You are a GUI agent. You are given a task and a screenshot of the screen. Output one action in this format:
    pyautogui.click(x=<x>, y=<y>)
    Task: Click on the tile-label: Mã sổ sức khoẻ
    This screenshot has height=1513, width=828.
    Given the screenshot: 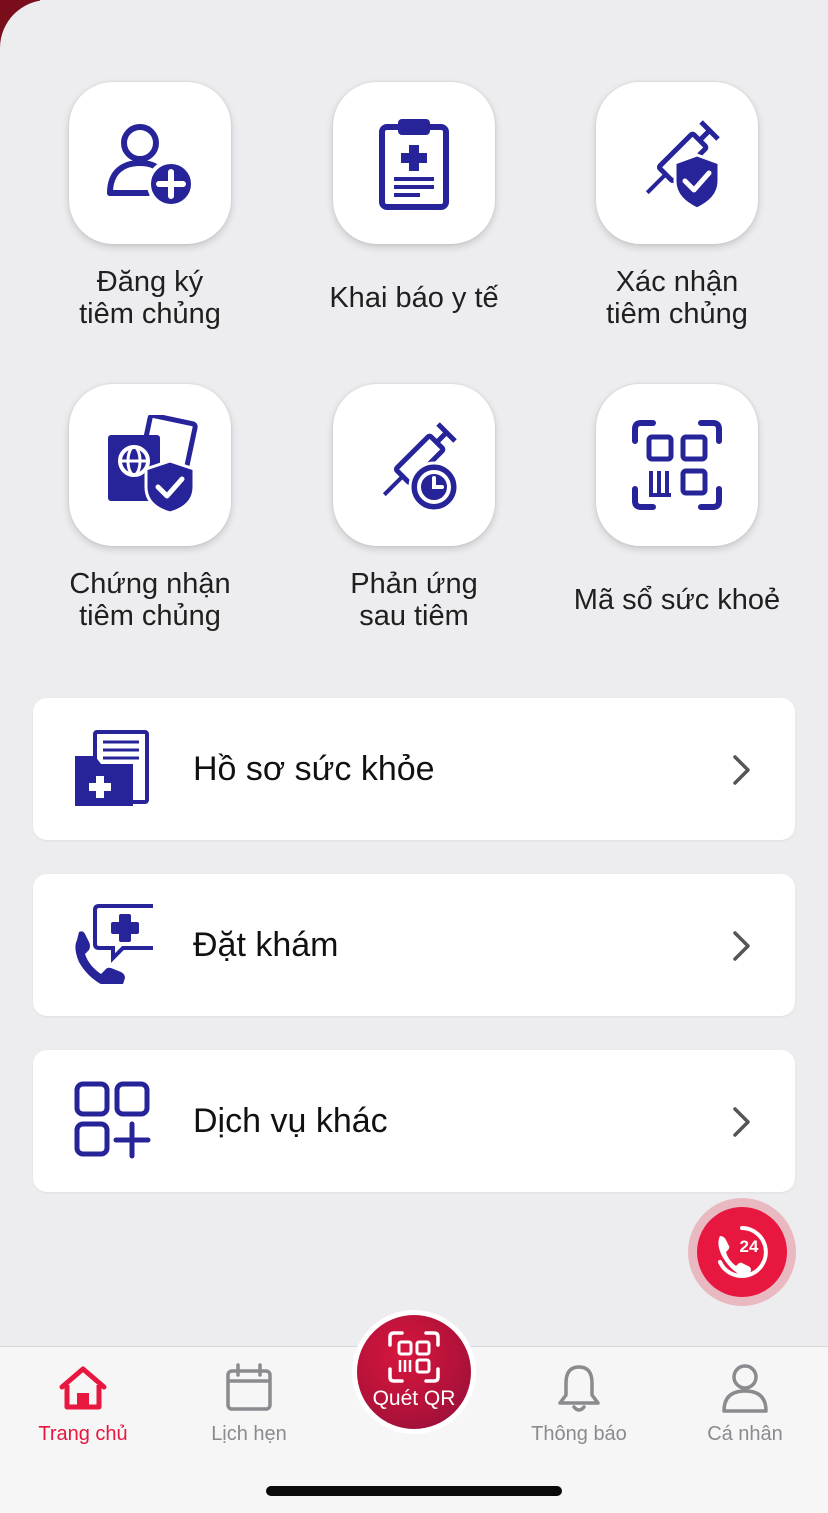 What is the action you would take?
    pyautogui.click(x=677, y=600)
    